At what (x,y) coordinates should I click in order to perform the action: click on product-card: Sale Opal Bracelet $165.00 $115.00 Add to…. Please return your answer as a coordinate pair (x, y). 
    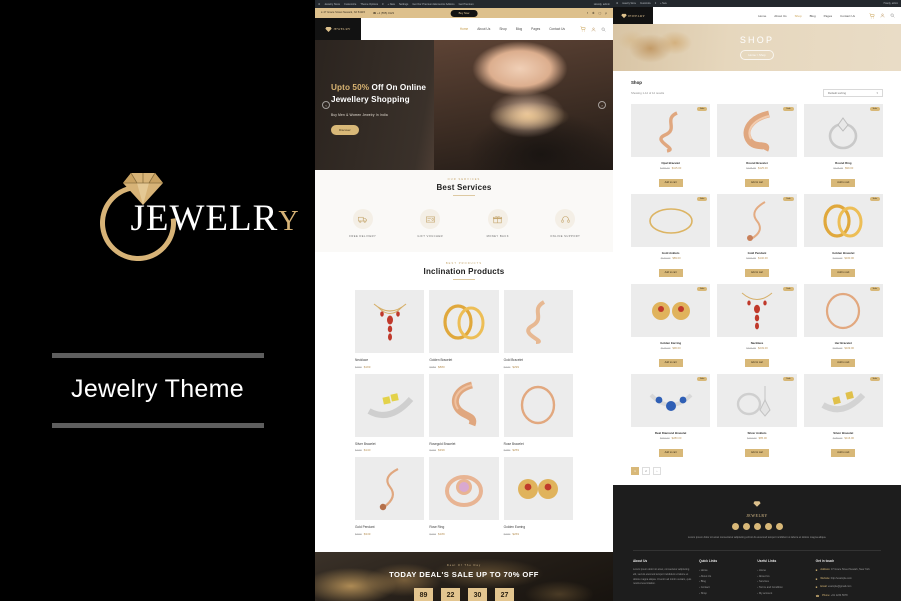
    Looking at the image, I should click on (671, 146).